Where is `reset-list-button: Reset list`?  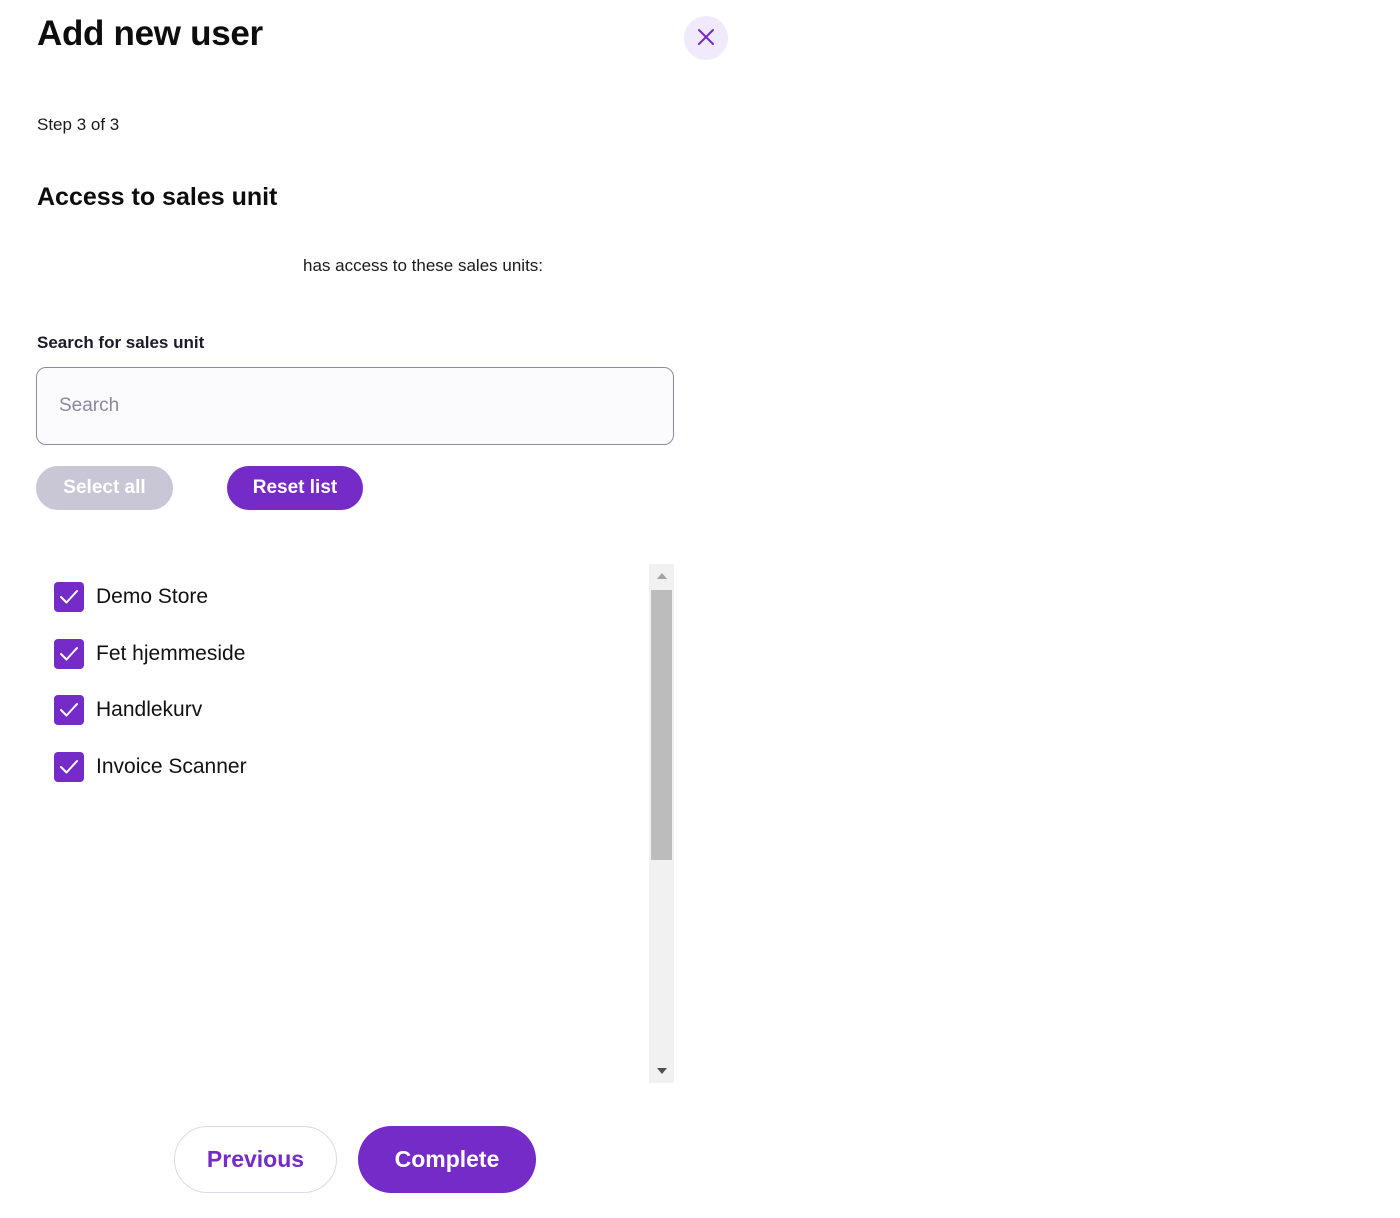 reset-list-button: Reset list is located at coordinates (295, 488).